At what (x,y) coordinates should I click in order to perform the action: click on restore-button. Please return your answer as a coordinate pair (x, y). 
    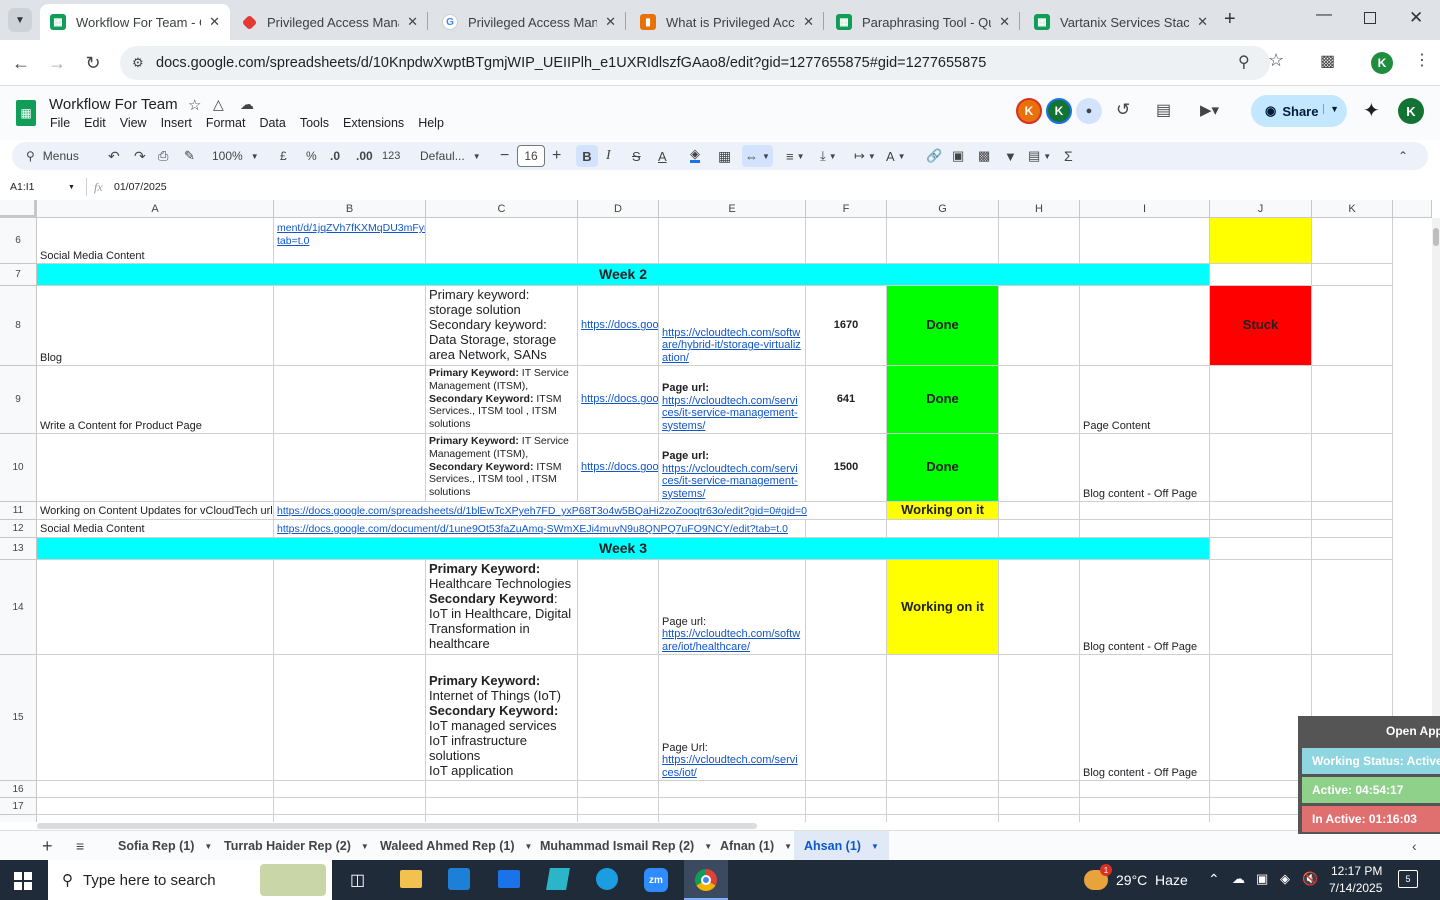
    Looking at the image, I should click on (1370, 18).